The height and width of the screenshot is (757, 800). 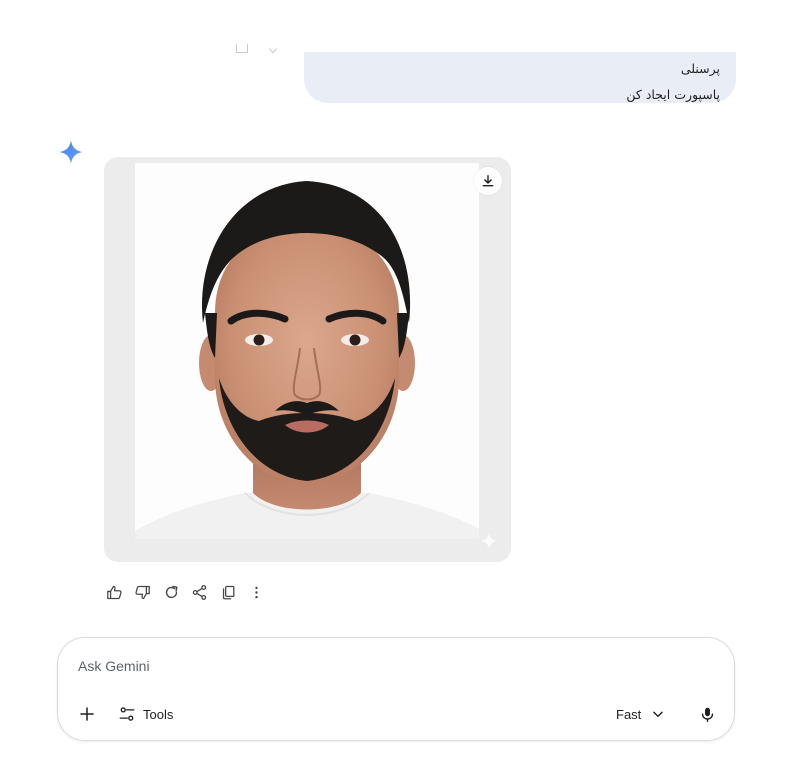 I want to click on user-message-line-2: پاسپورت ایجاد کن, so click(x=673, y=94).